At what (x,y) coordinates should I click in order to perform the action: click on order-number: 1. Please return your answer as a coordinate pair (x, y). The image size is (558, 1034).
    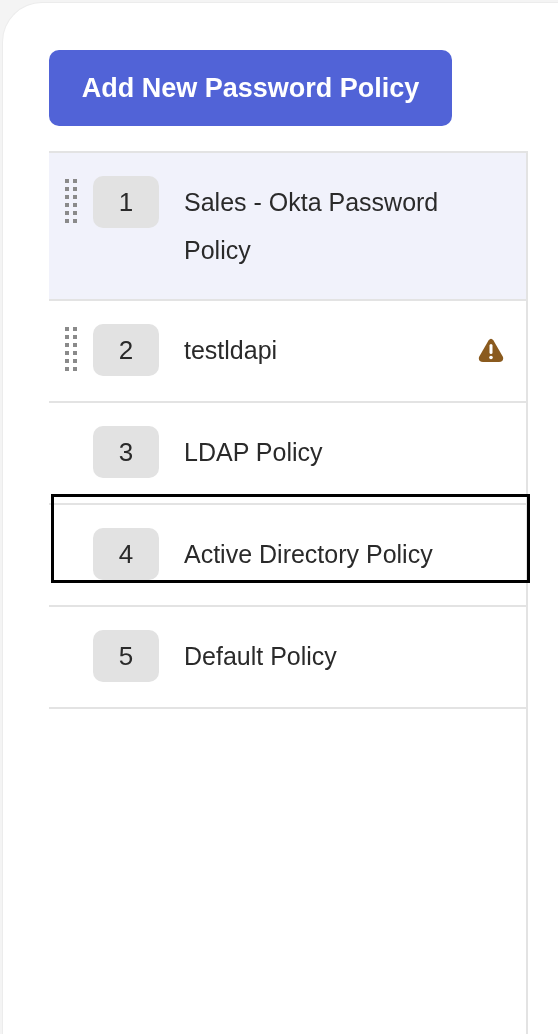
    Looking at the image, I should click on (126, 202).